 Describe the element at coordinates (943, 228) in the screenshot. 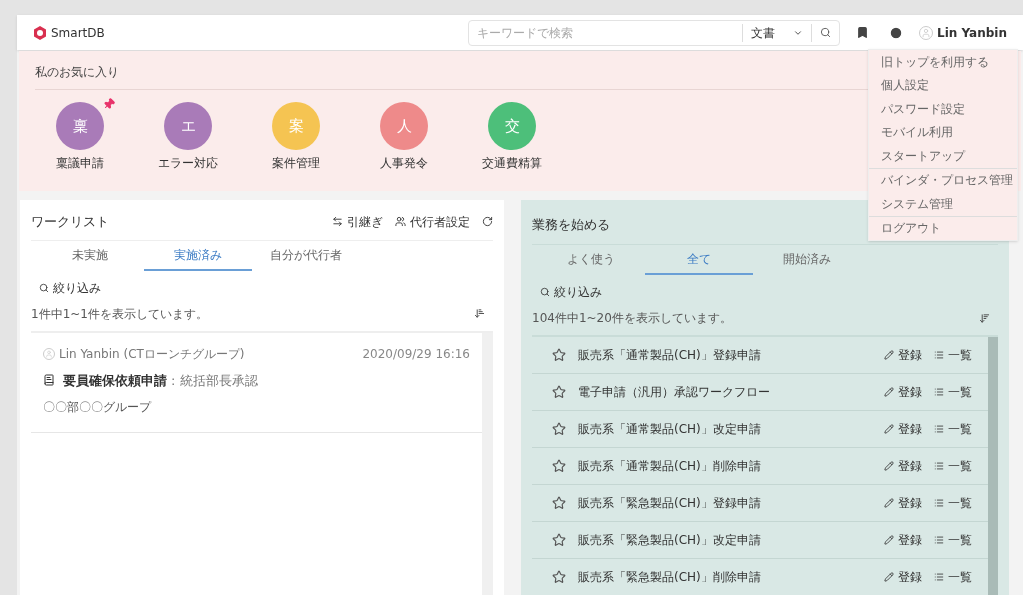

I see `menu-item: ログアウト` at that location.